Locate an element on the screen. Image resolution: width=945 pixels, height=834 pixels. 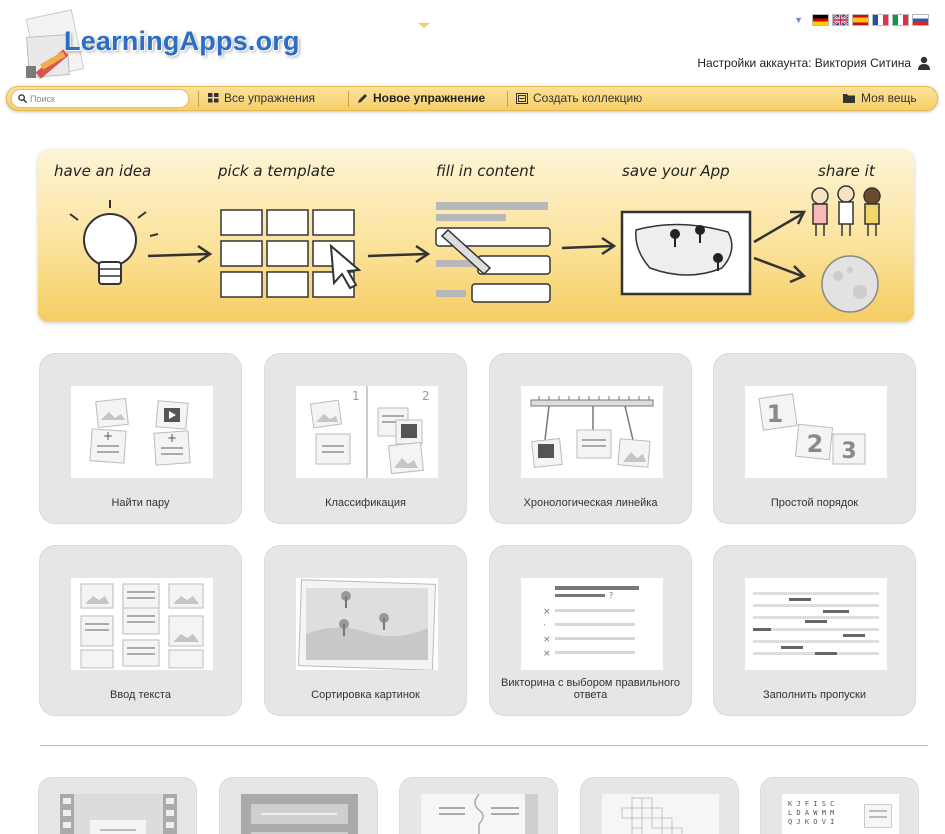
pencil-icon is located at coordinates (362, 98).